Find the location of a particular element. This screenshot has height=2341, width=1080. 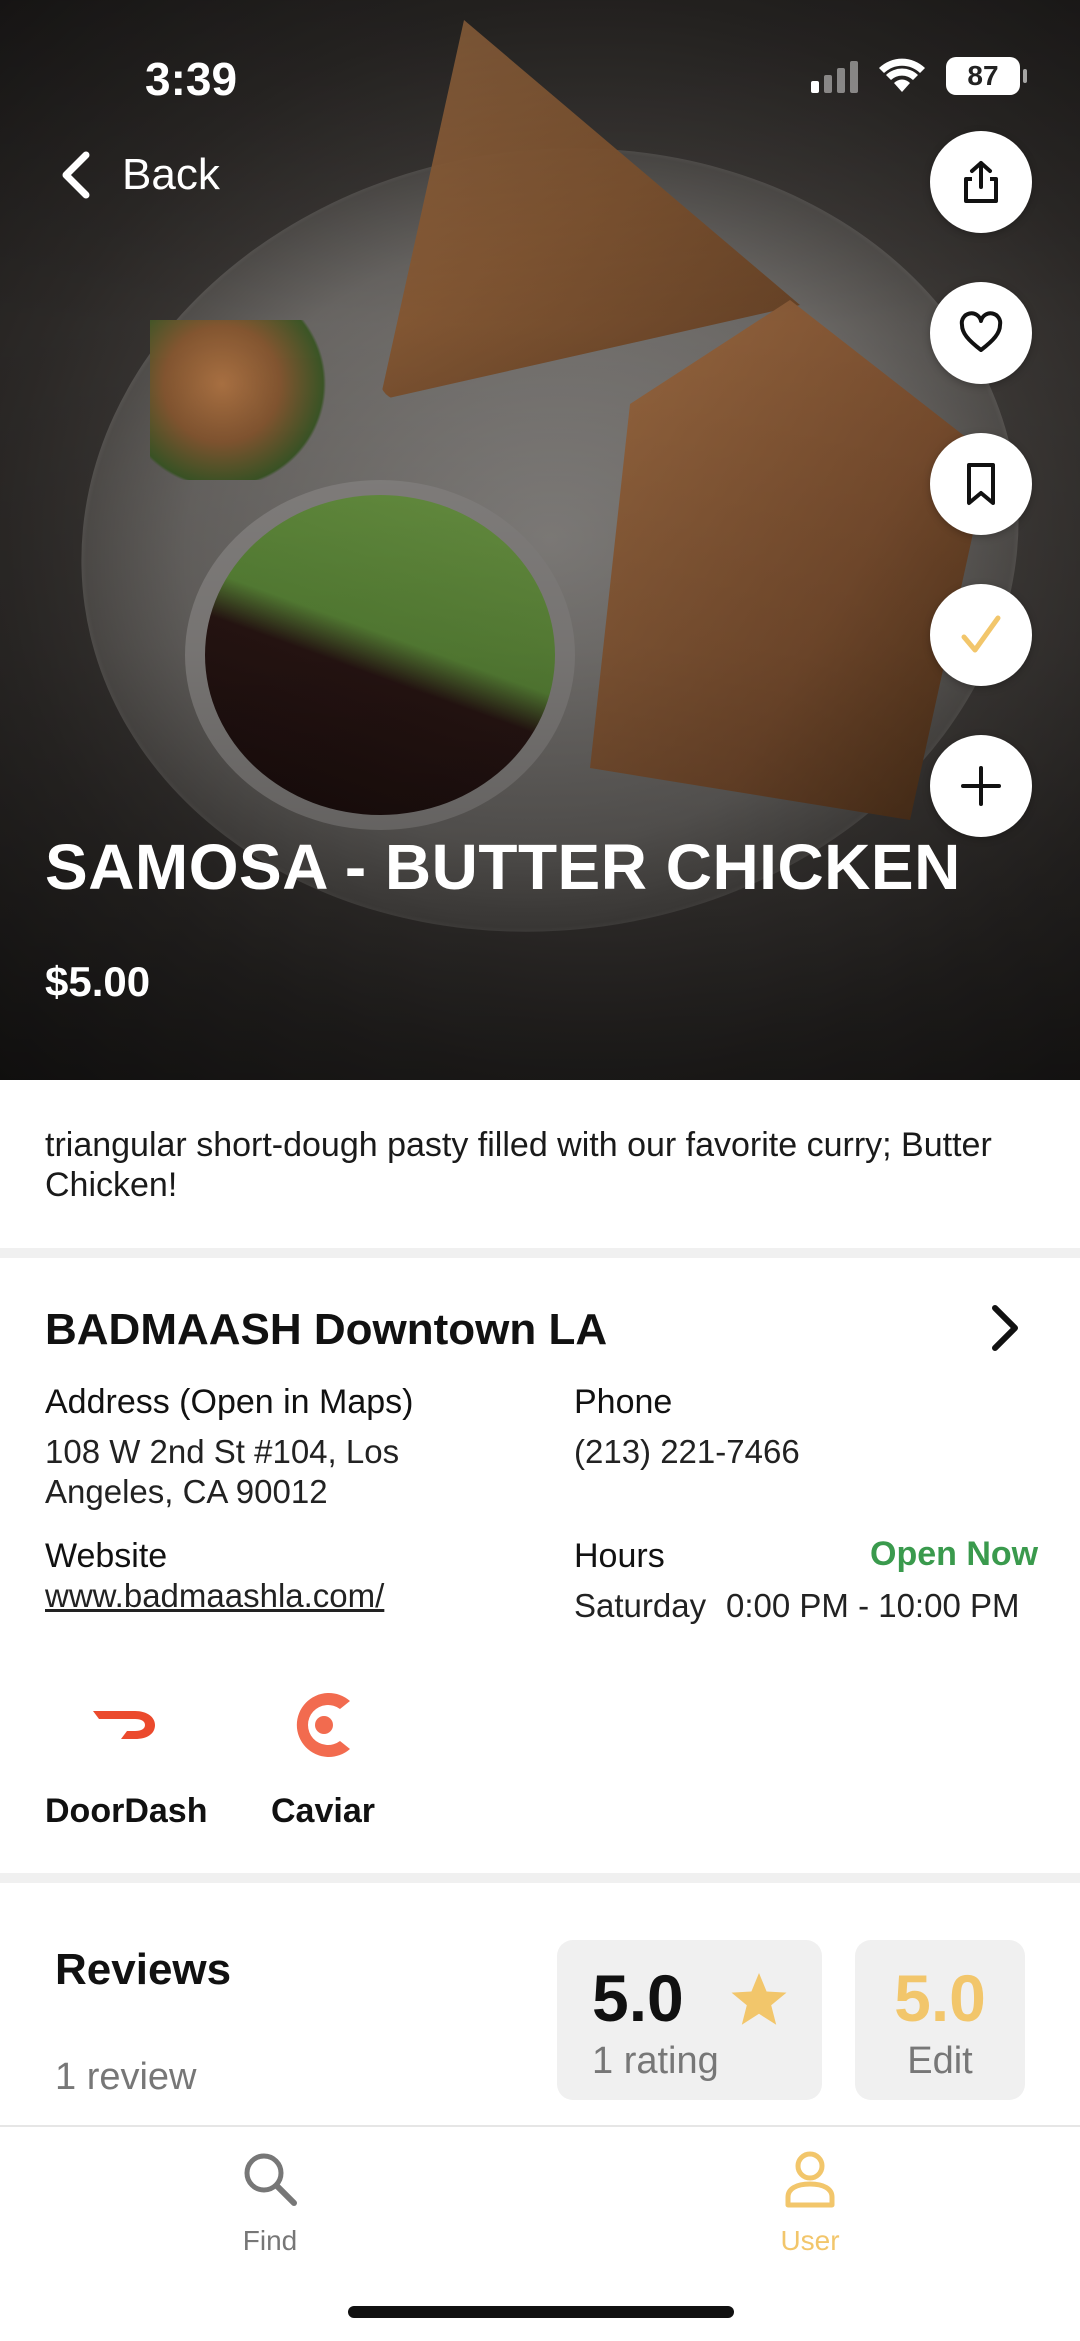

tried-button is located at coordinates (981, 635).